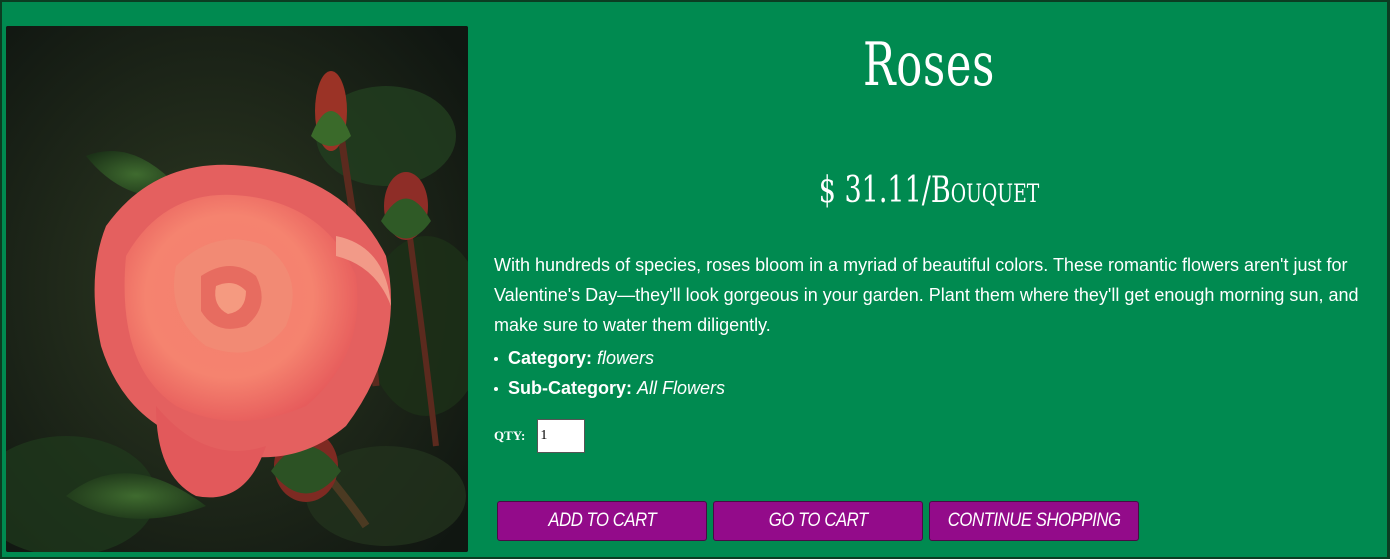 This screenshot has width=1390, height=559. I want to click on continue-shopping-label: CONTINUE SHOPPING, so click(1034, 520).